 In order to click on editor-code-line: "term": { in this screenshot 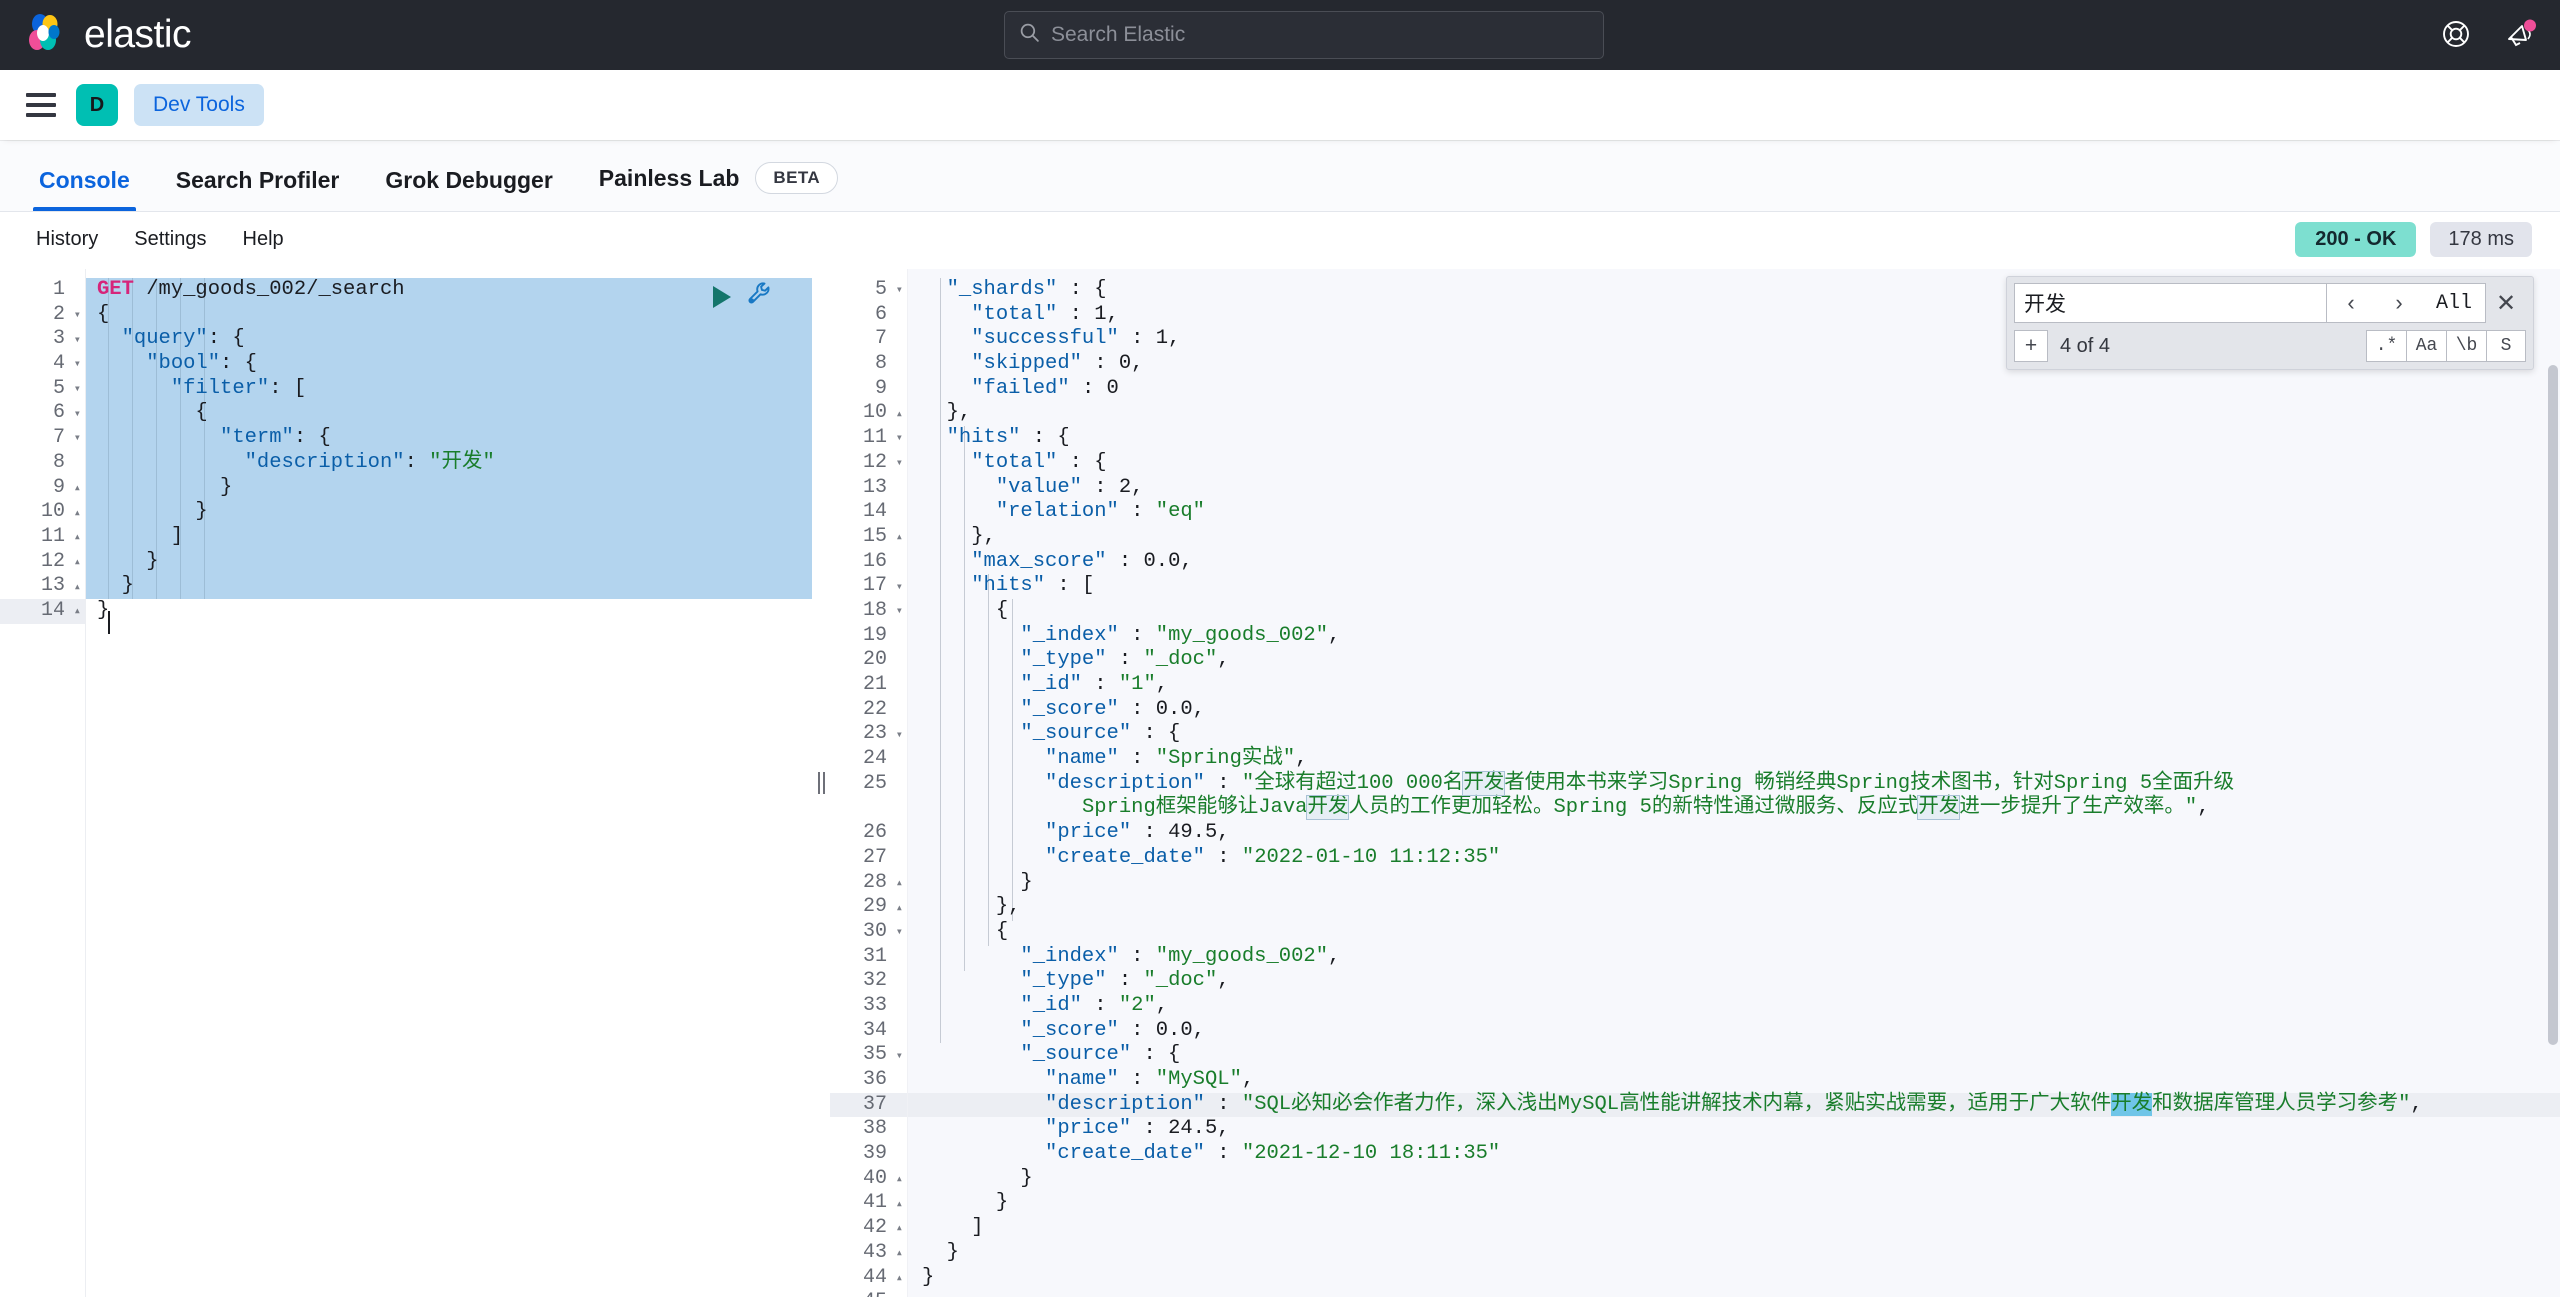, I will do `click(449, 438)`.